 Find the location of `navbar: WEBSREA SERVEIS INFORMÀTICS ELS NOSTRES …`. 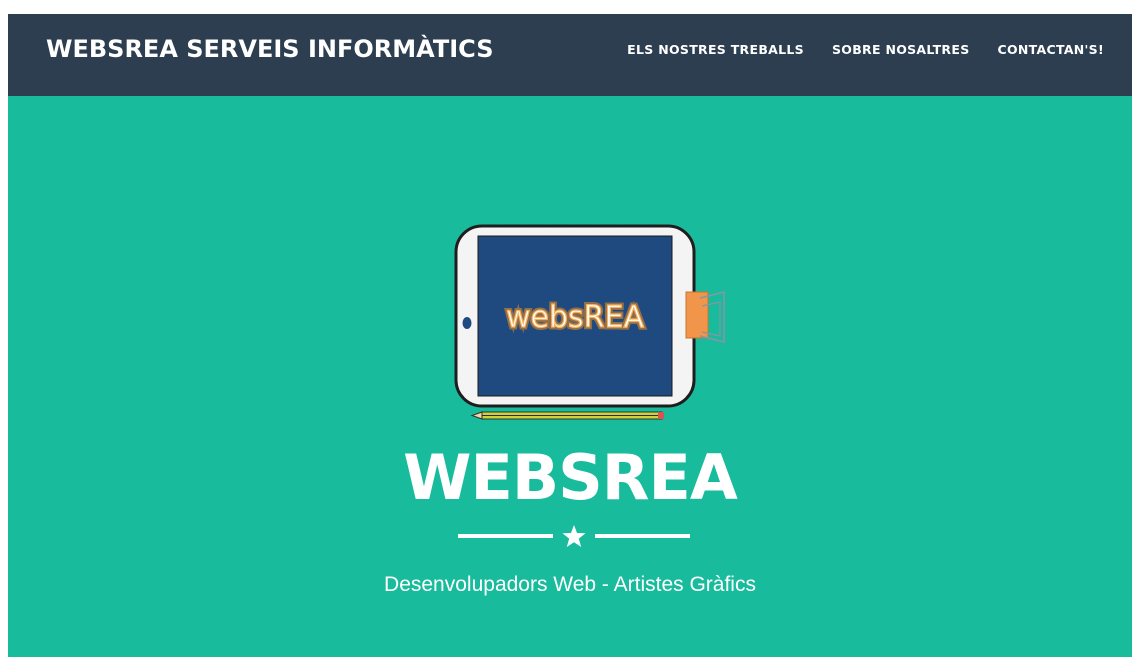

navbar: WEBSREA SERVEIS INFORMÀTICS ELS NOSTRES … is located at coordinates (570, 55).